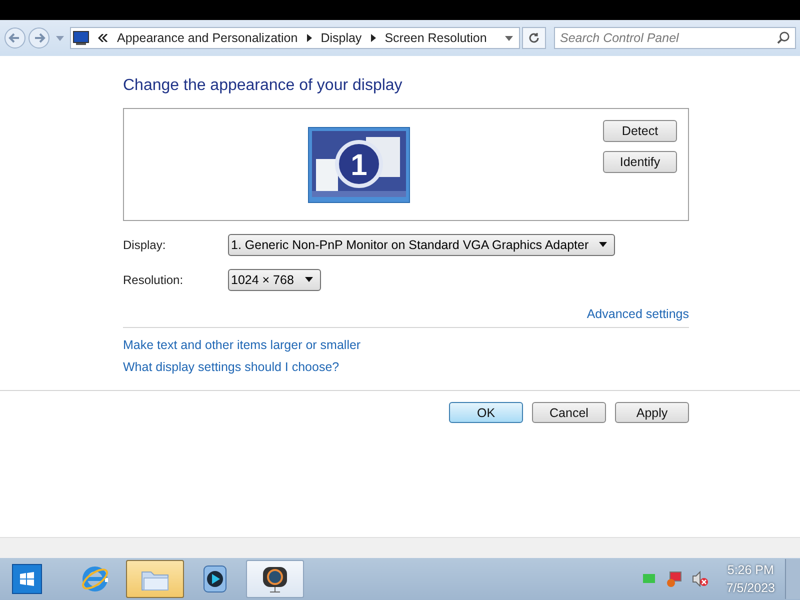 Image resolution: width=800 pixels, height=600 pixels. What do you see at coordinates (145, 245) in the screenshot?
I see `setting-label: Display:` at bounding box center [145, 245].